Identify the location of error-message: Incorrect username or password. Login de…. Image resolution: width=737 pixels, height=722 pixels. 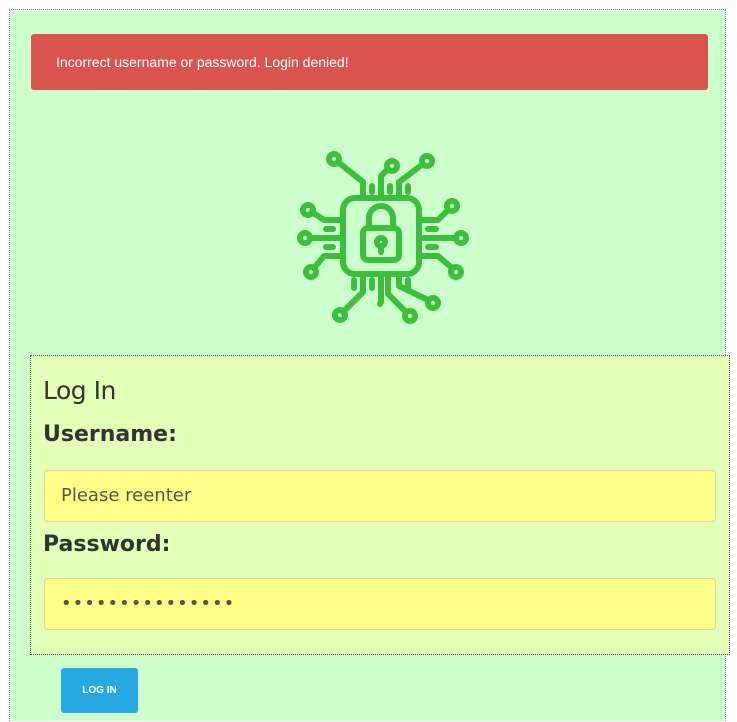
(202, 62).